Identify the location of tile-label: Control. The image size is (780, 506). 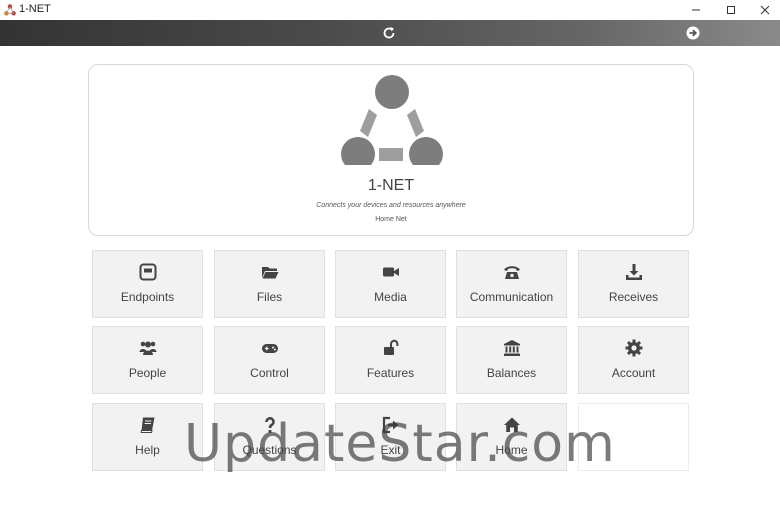
(269, 373).